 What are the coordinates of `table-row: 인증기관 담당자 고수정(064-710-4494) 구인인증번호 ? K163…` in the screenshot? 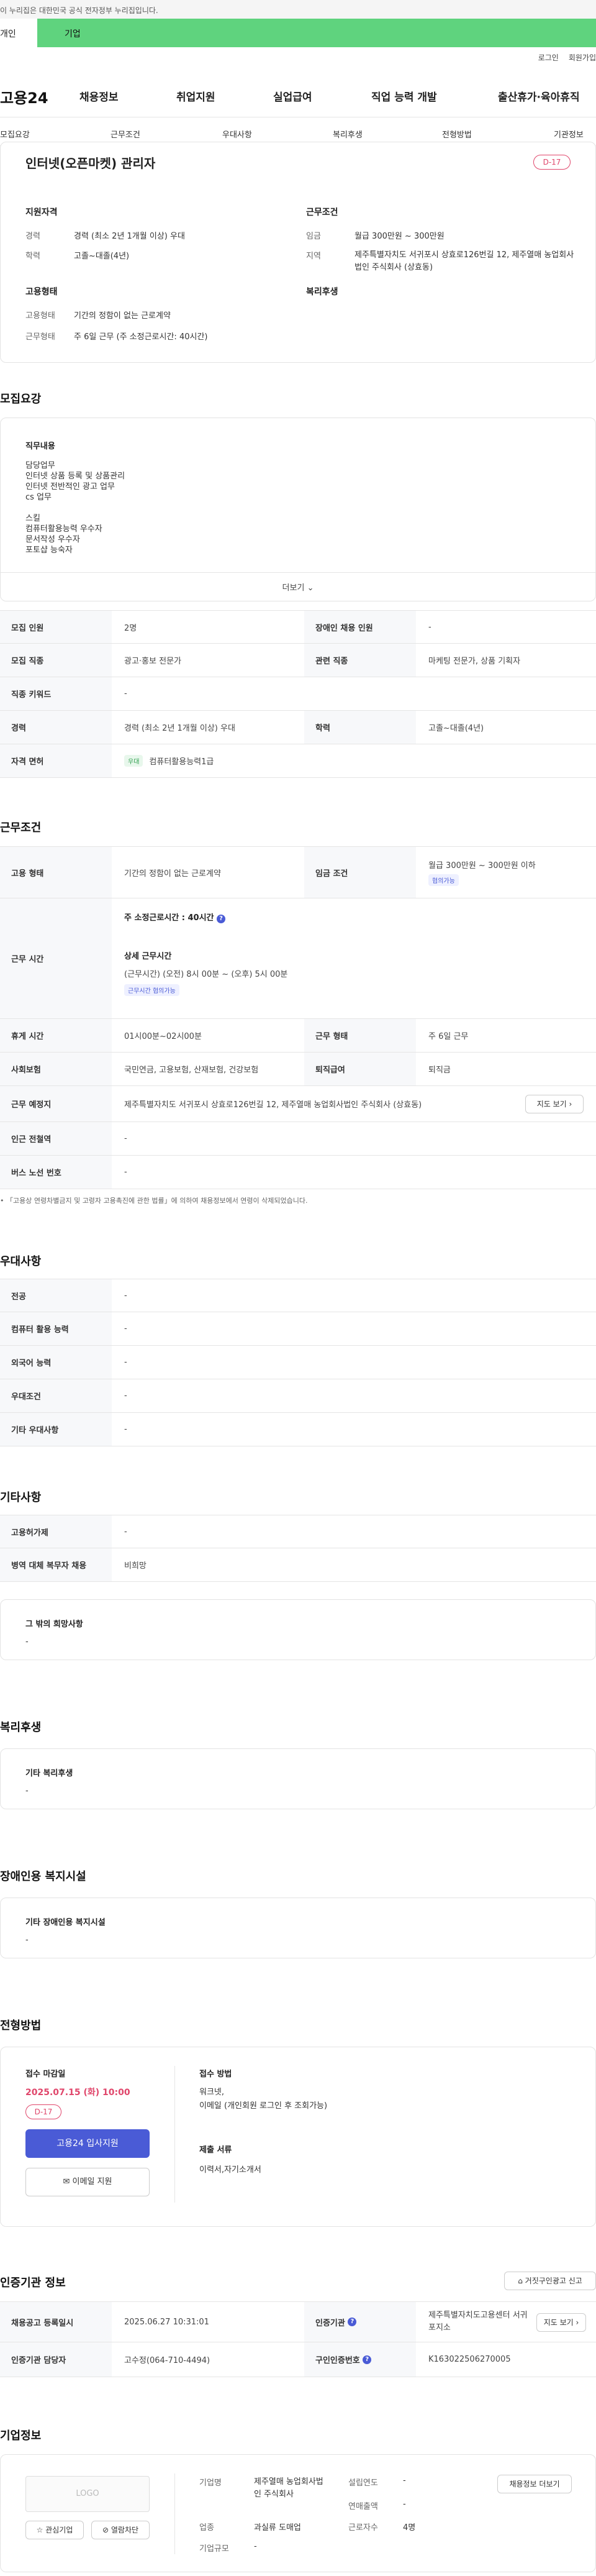 It's located at (298, 2359).